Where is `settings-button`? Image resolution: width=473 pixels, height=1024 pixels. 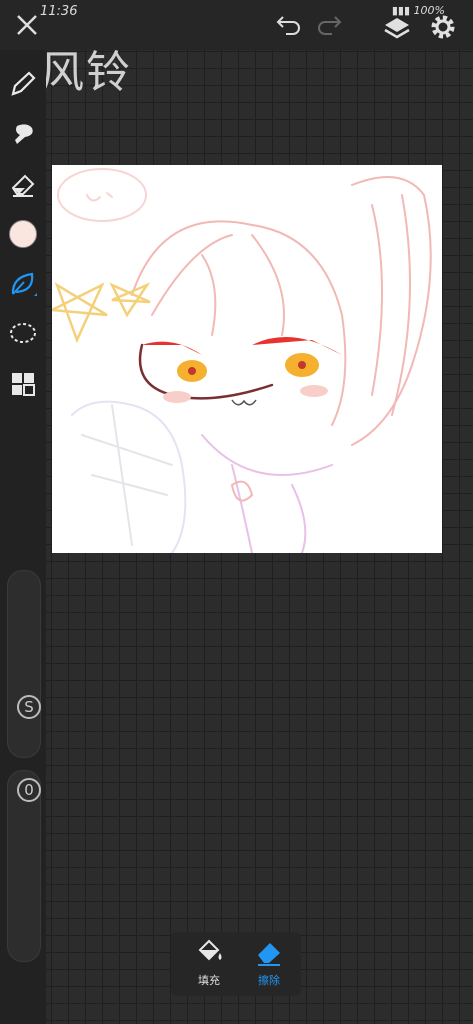 settings-button is located at coordinates (443, 27).